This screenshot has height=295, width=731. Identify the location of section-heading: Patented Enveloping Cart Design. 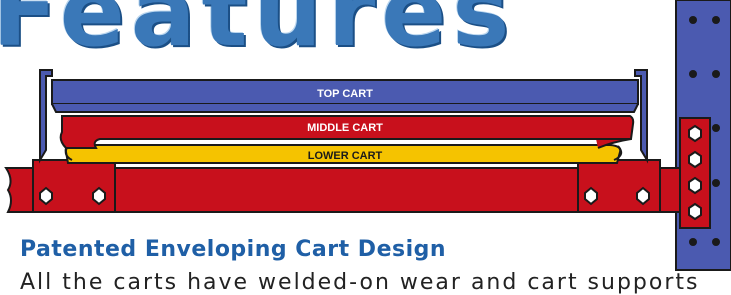
(233, 249).